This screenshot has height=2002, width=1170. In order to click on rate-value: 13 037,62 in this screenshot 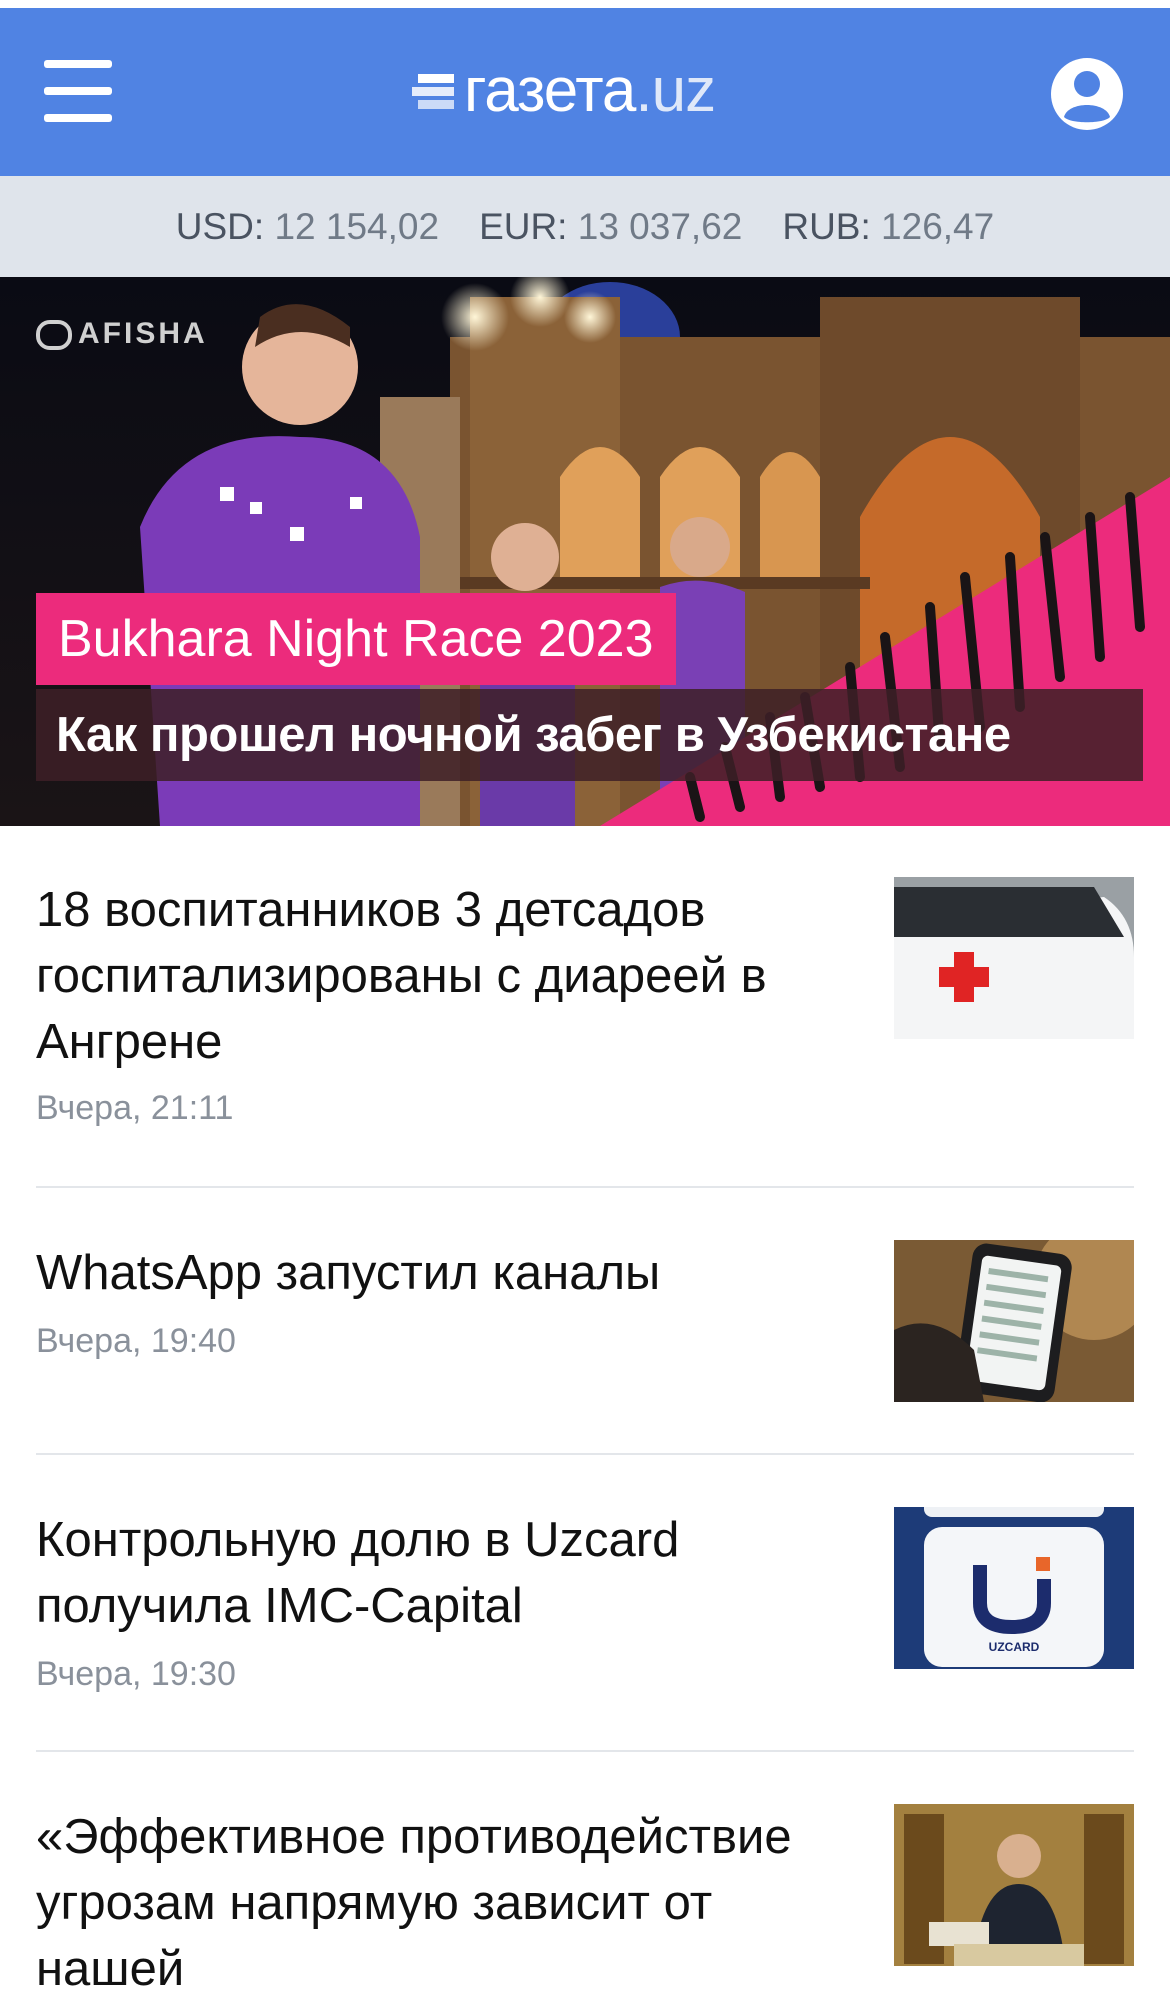, I will do `click(660, 226)`.